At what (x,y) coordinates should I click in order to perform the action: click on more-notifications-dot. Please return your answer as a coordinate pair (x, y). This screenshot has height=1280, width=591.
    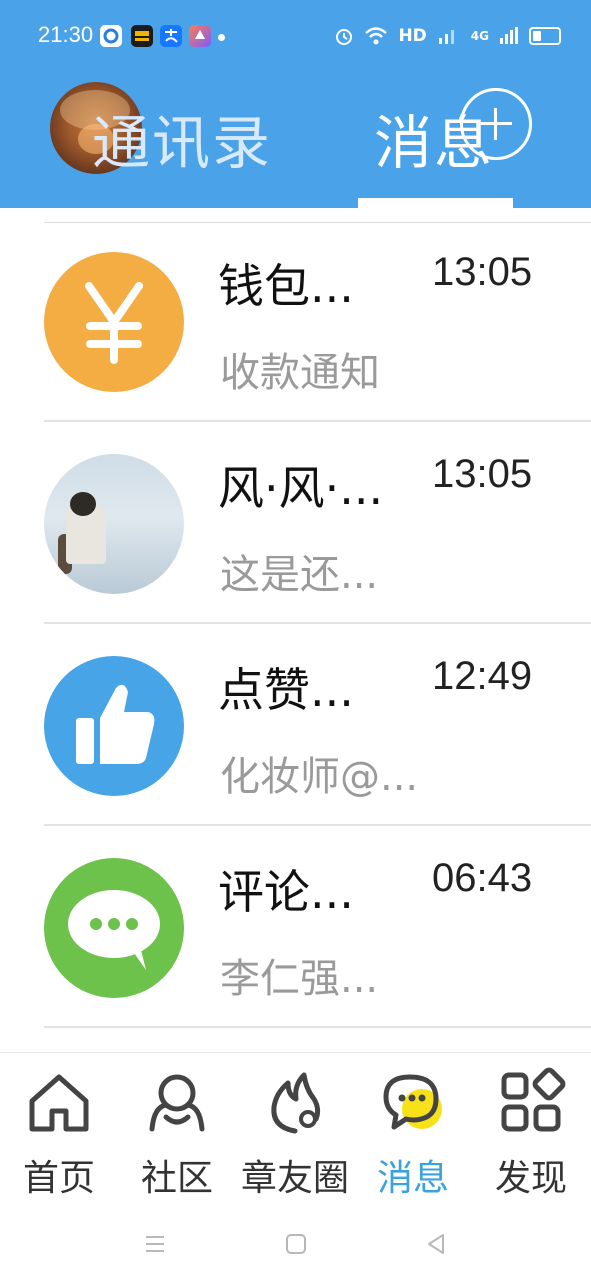
    Looking at the image, I should click on (221, 37).